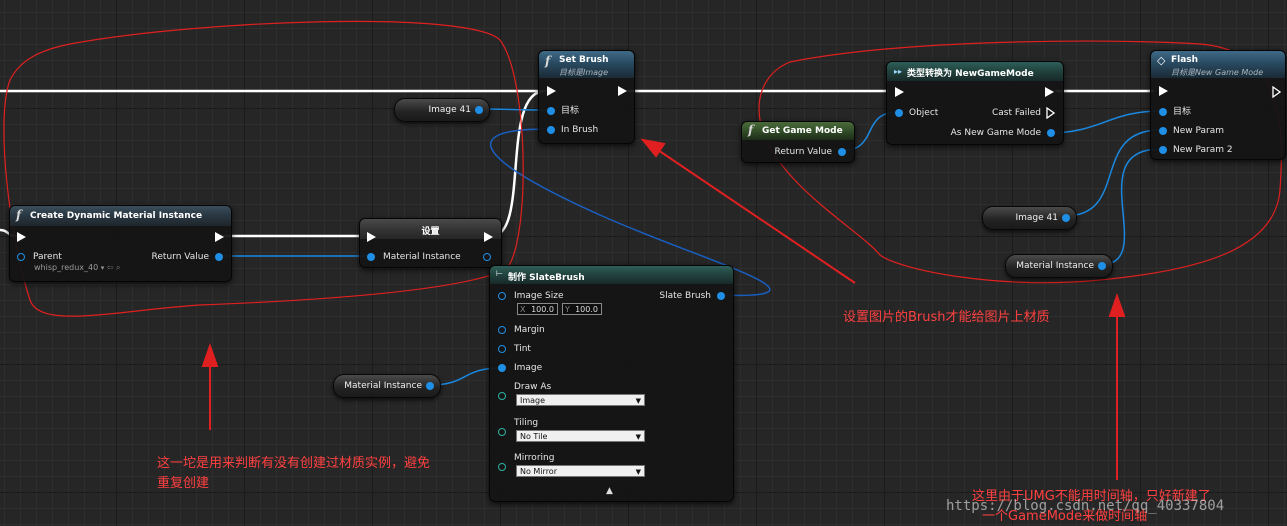  Describe the element at coordinates (21, 257) in the screenshot. I see `parent-pin` at that location.